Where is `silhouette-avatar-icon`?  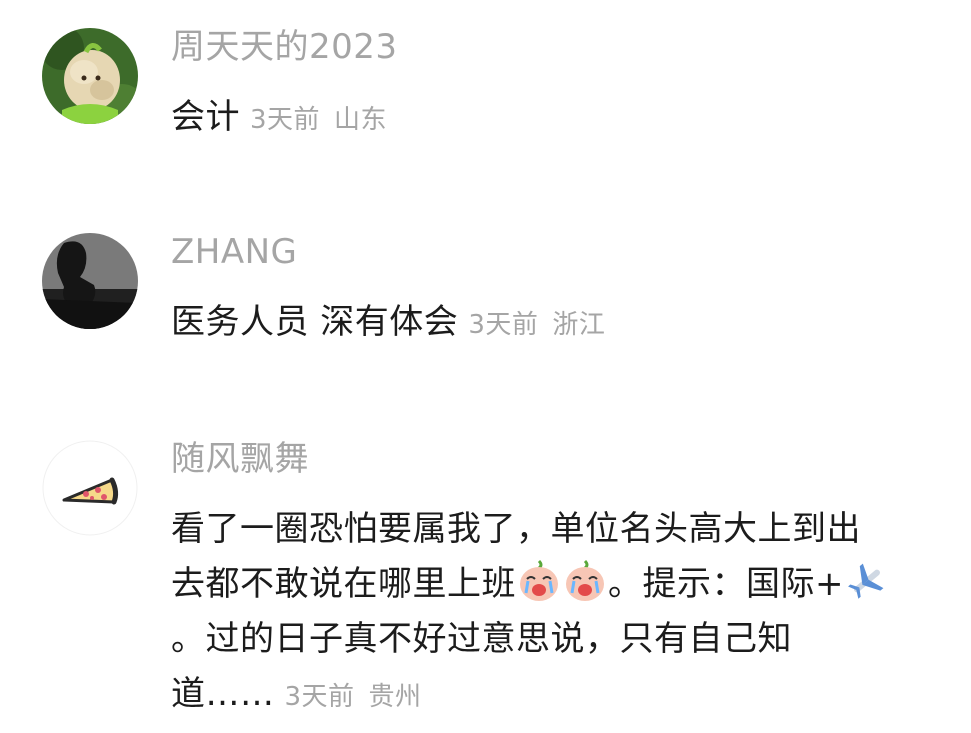
silhouette-avatar-icon is located at coordinates (90, 281).